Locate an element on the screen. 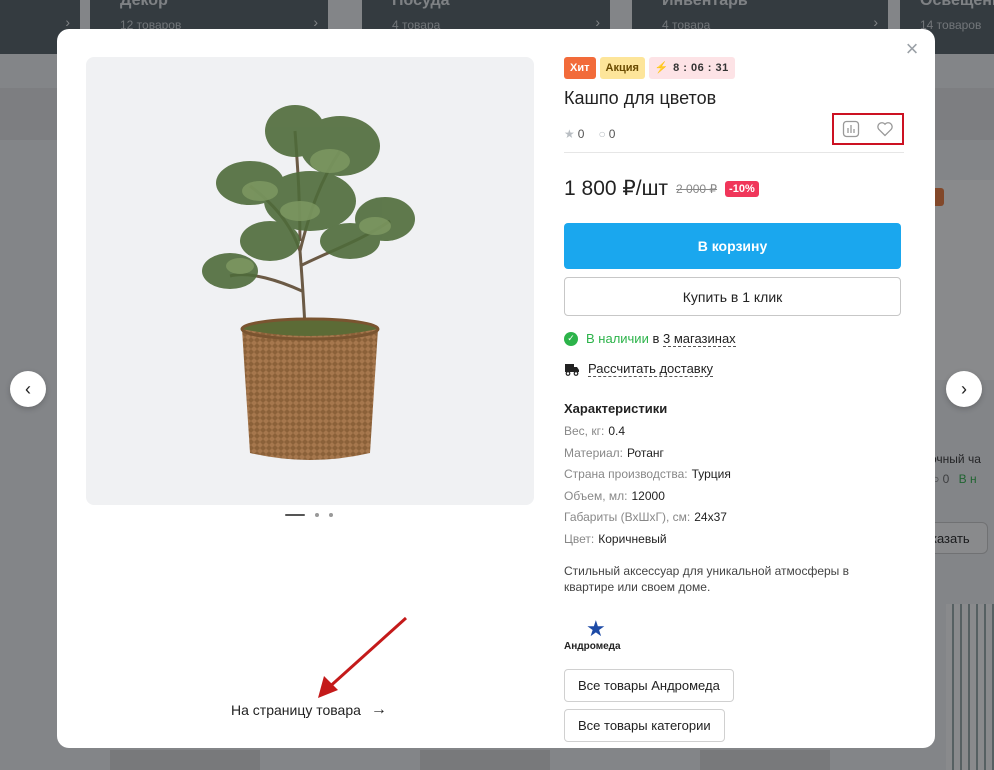 The width and height of the screenshot is (994, 770). stock-available: В наличии is located at coordinates (617, 338).